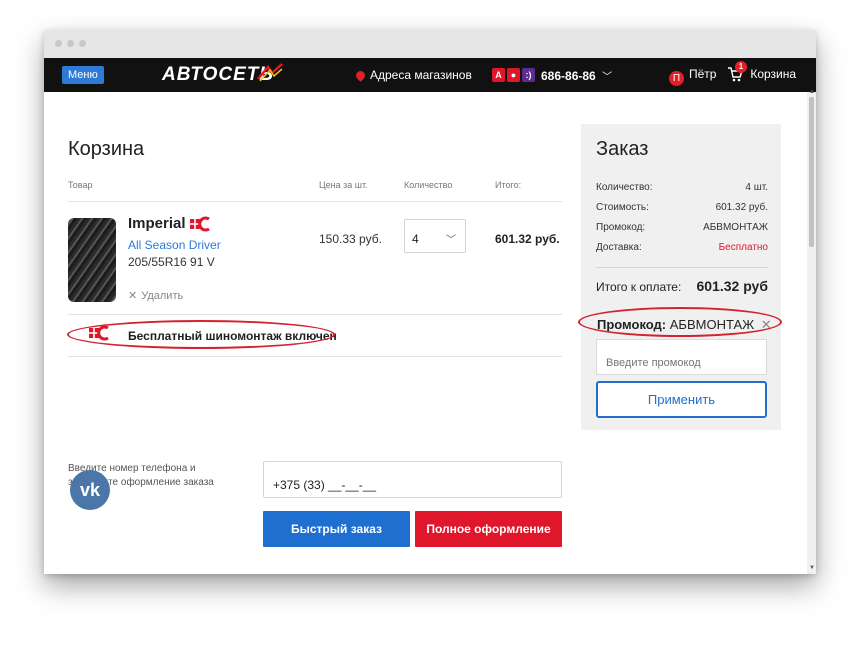  I want to click on store-addresses-link: Адреса магазинов, so click(413, 75).